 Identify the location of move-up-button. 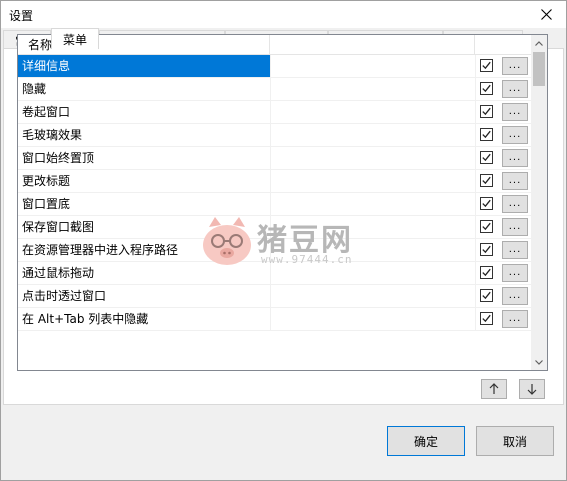
(494, 389).